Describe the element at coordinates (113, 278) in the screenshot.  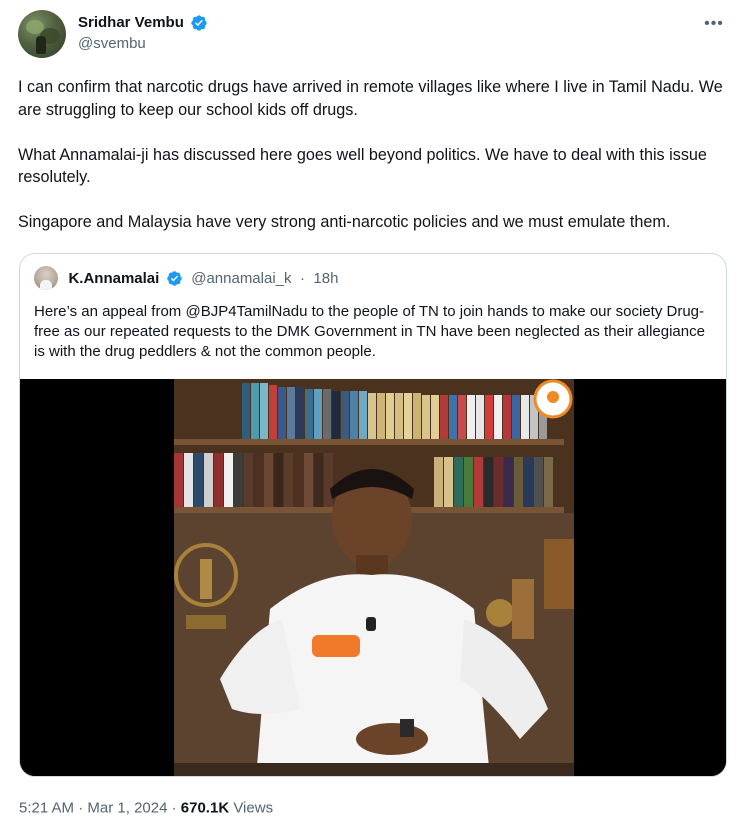
I see `quoted-author-display-name: K.Annamalai` at that location.